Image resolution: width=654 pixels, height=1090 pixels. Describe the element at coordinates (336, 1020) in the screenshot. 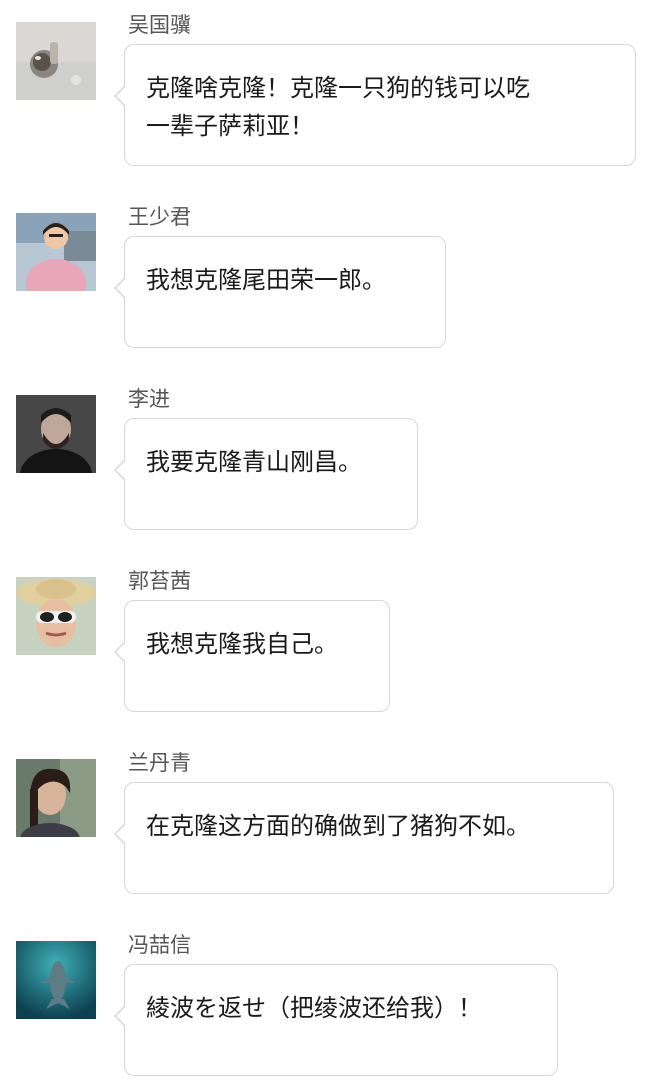

I see `comment-bubble: 綾波を返せ（把绫波还给我）！` at that location.